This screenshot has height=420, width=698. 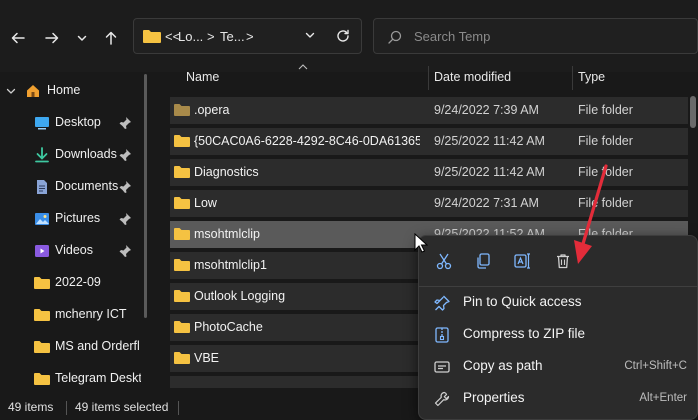 I want to click on sidebar-item-desktop: Desktop, so click(x=74, y=123).